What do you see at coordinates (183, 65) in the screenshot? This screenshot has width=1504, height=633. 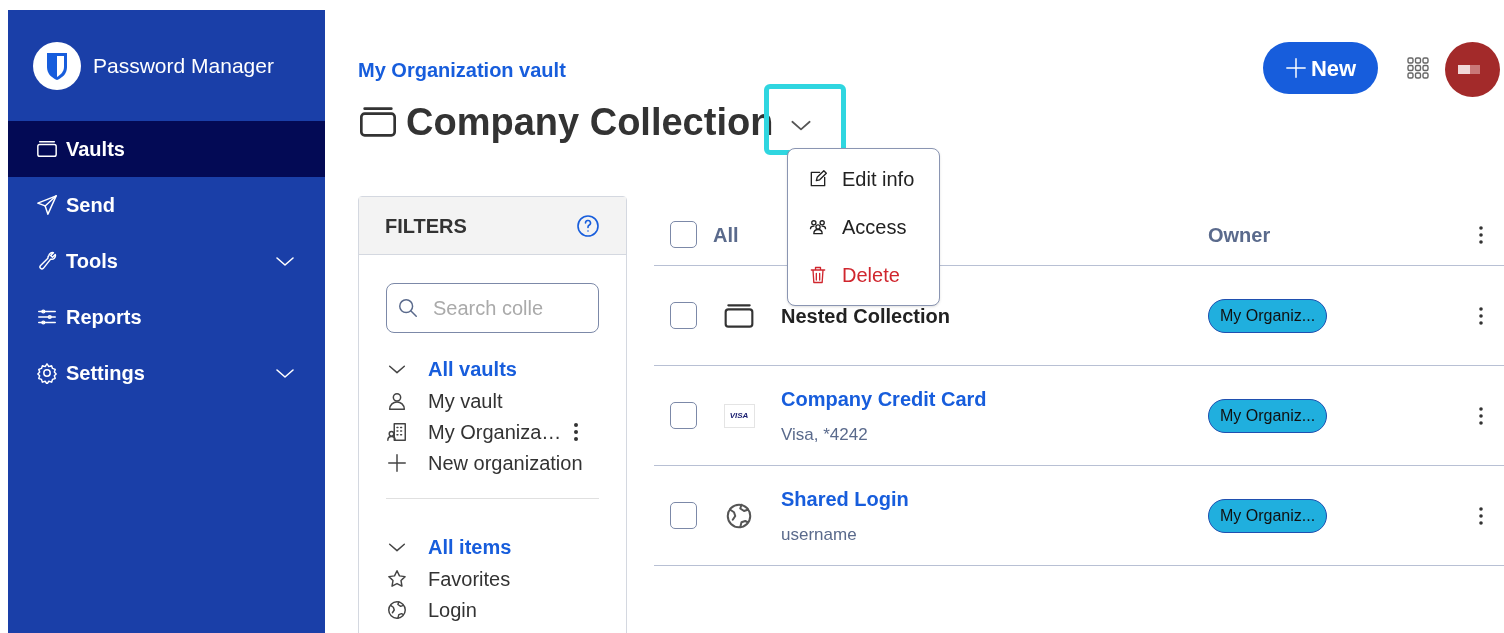 I see `product-name: Password Manager` at bounding box center [183, 65].